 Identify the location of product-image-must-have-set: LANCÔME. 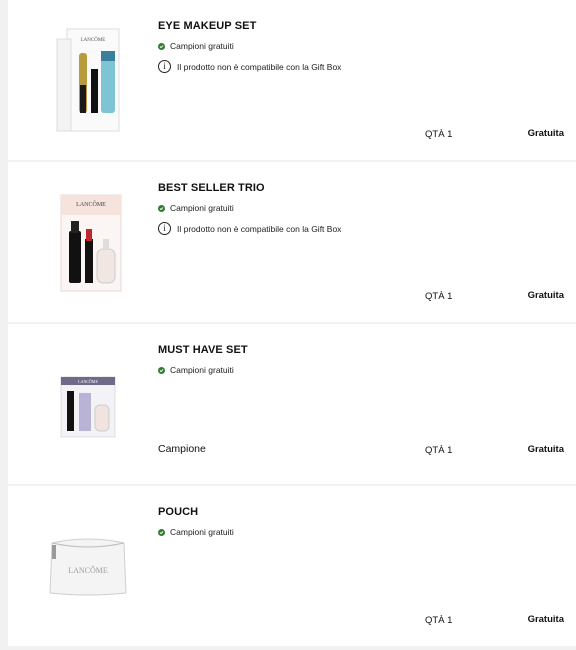
(88, 404).